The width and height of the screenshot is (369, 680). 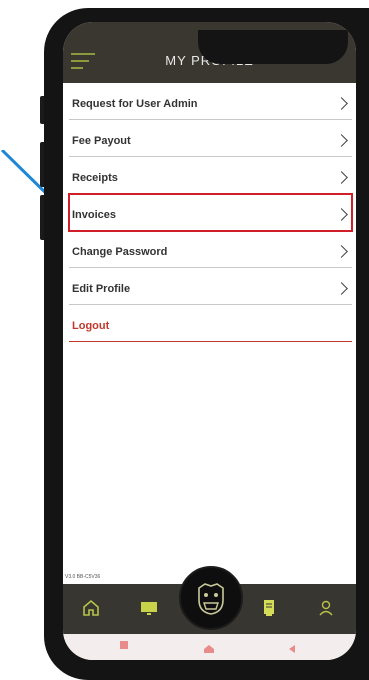 I want to click on phone-notch, so click(x=273, y=47).